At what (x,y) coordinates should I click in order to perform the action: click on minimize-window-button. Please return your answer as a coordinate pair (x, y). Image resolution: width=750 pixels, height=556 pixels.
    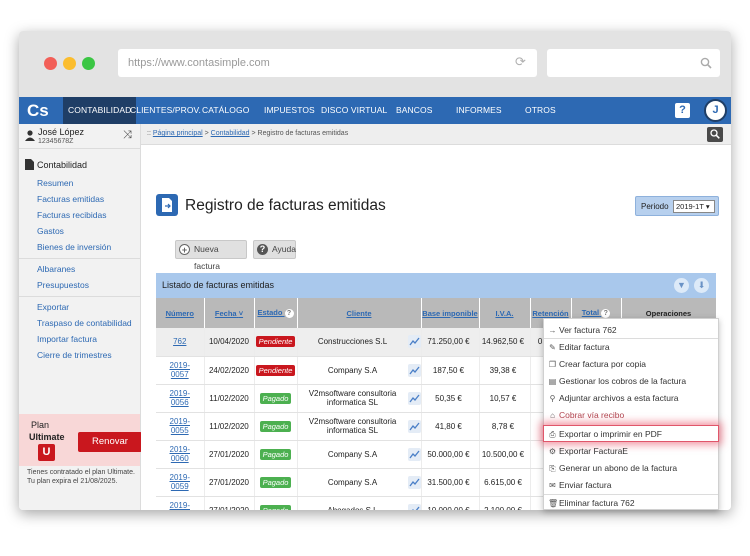
    Looking at the image, I should click on (69, 63).